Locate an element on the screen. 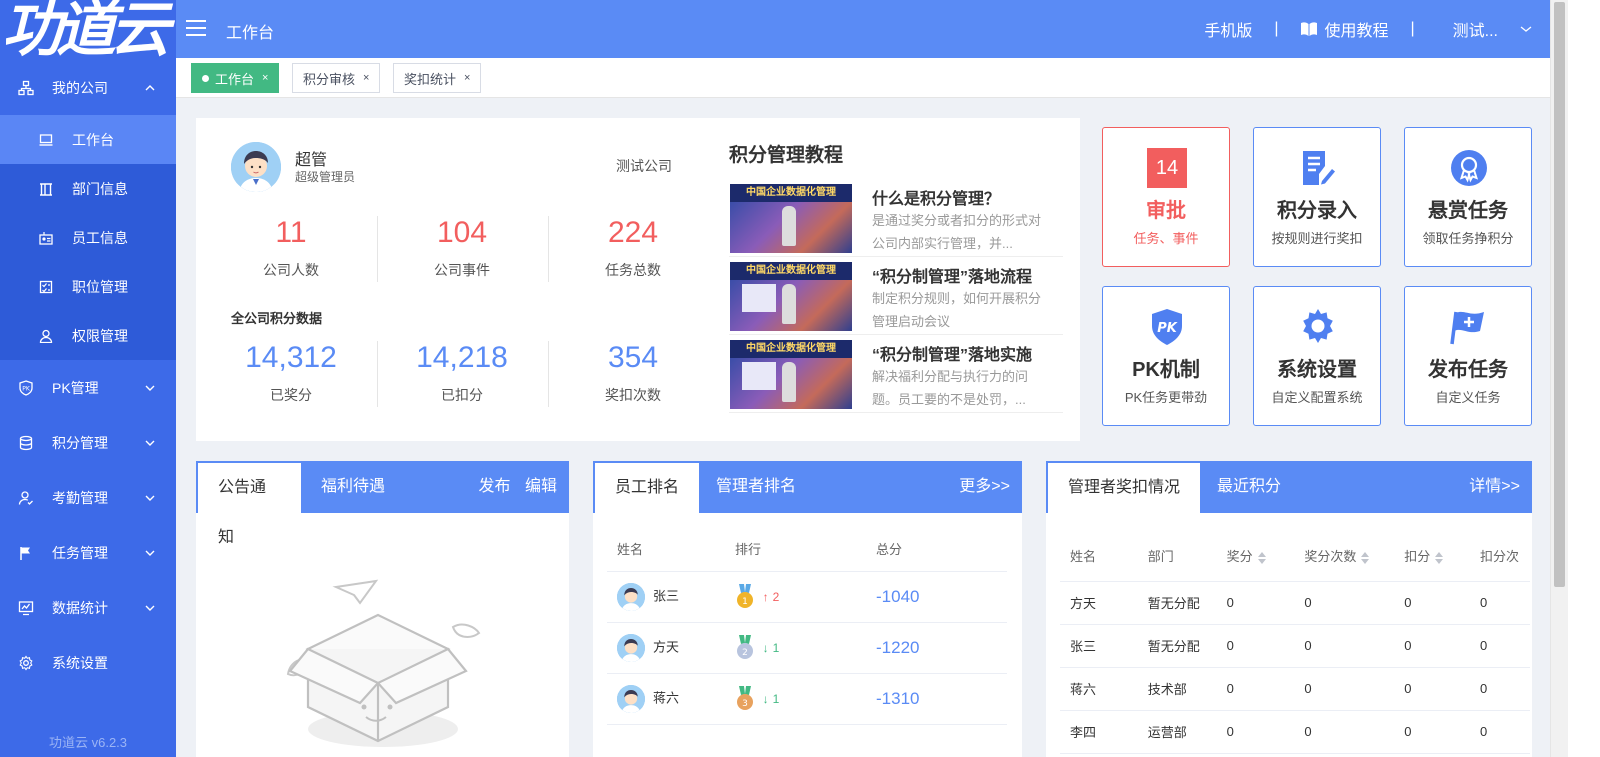  stat-label: 已奖分 is located at coordinates (291, 395).